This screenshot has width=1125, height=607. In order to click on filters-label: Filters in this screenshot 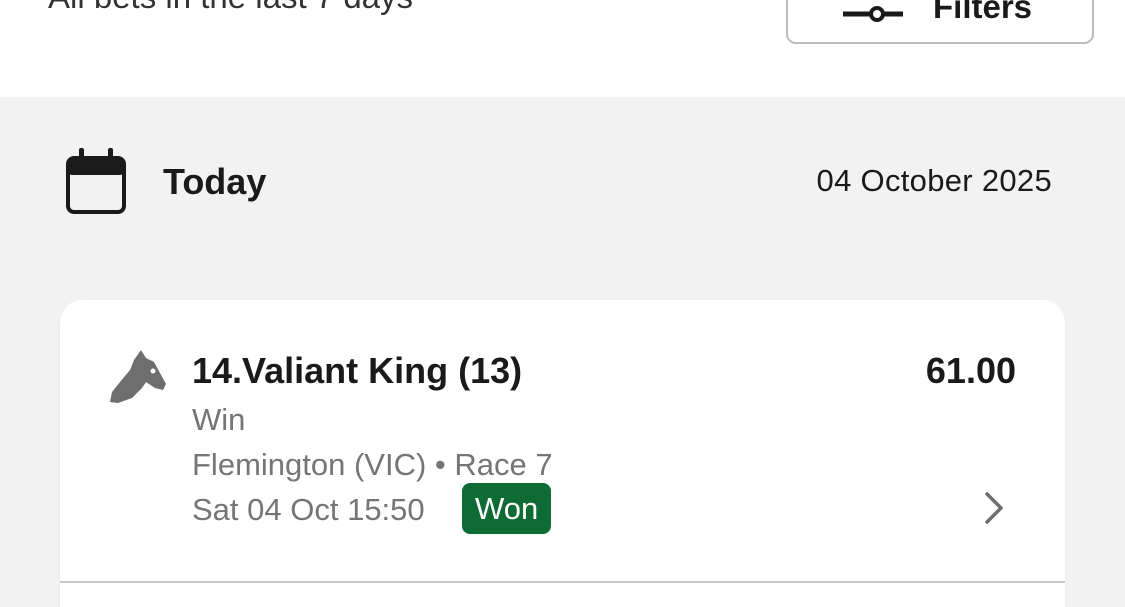, I will do `click(983, 12)`.